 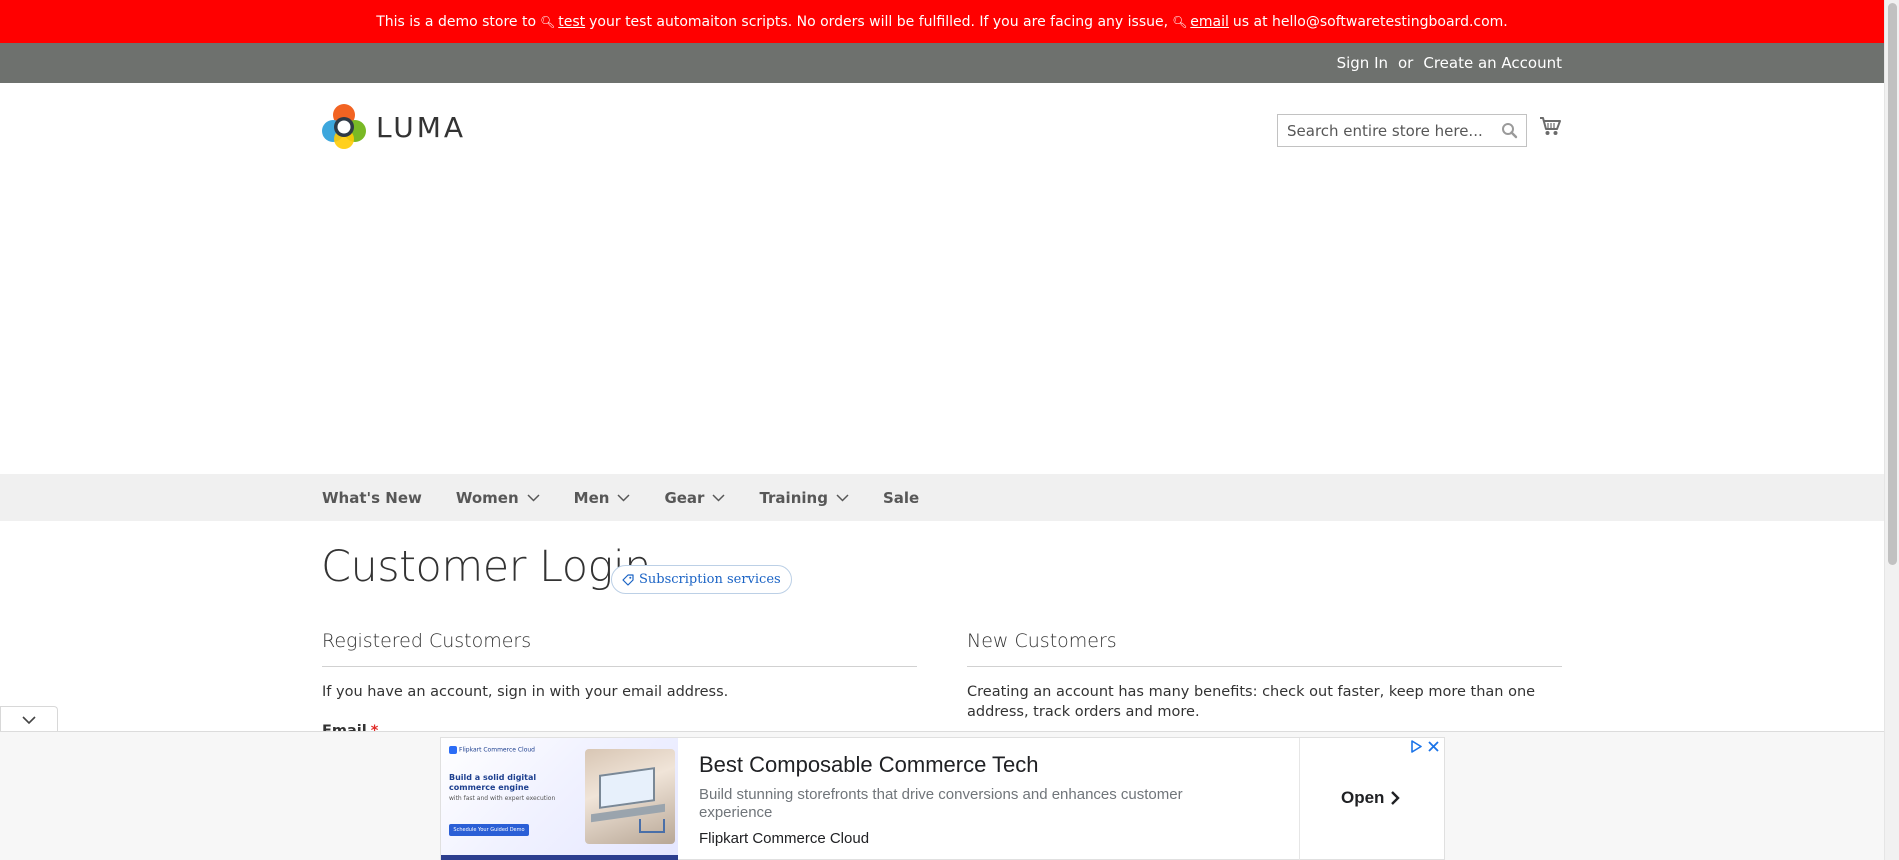 What do you see at coordinates (559, 857) in the screenshot?
I see `ad-image-footer-strip` at bounding box center [559, 857].